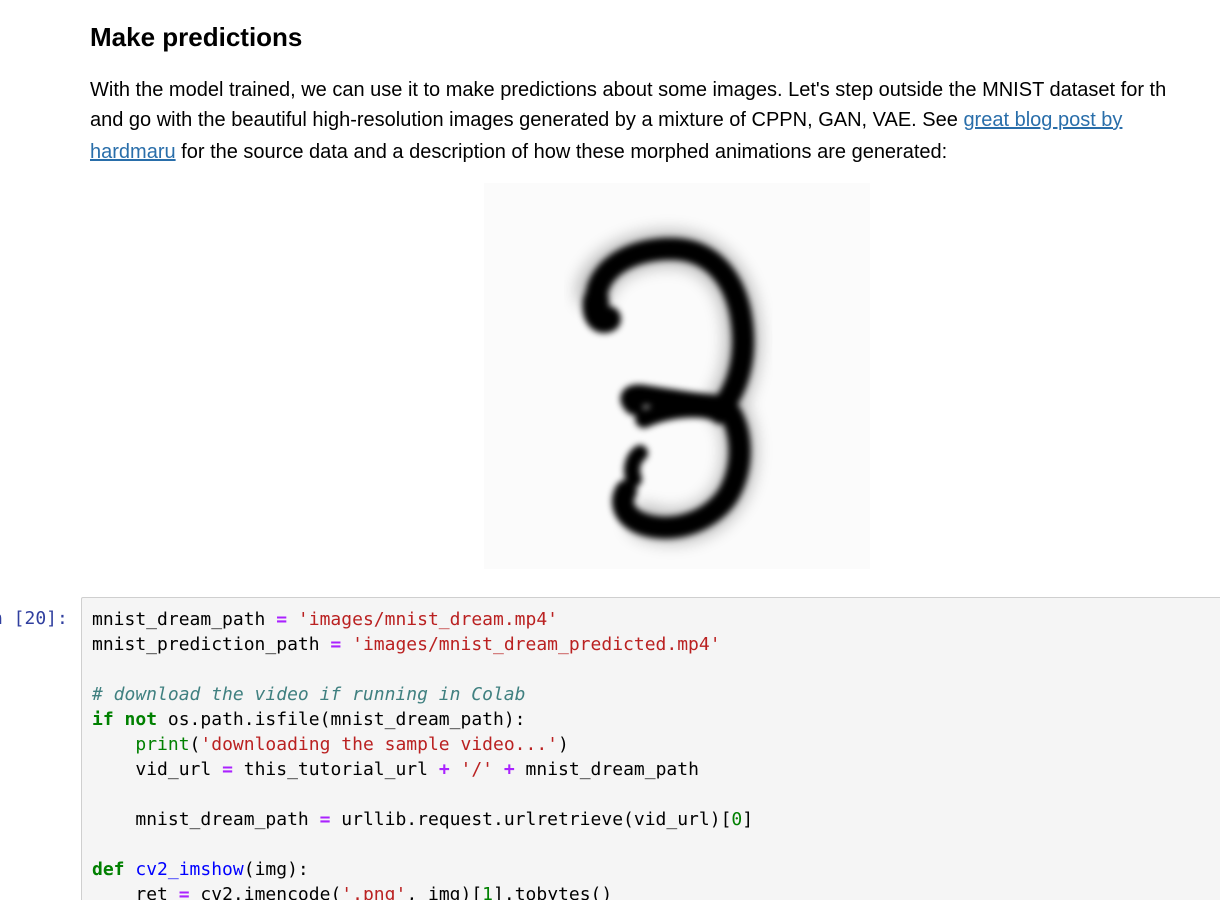 The height and width of the screenshot is (900, 1220). Describe the element at coordinates (668, 387) in the screenshot. I see `digit-three-drawing` at that location.